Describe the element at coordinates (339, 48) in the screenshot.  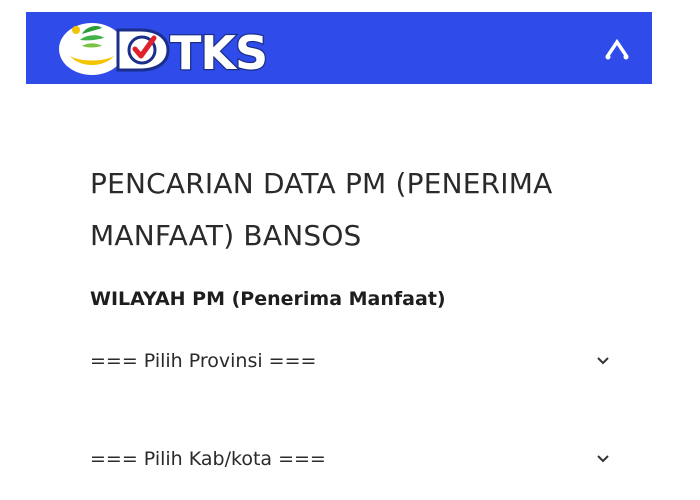
I see `top-header-bar: TKS` at that location.